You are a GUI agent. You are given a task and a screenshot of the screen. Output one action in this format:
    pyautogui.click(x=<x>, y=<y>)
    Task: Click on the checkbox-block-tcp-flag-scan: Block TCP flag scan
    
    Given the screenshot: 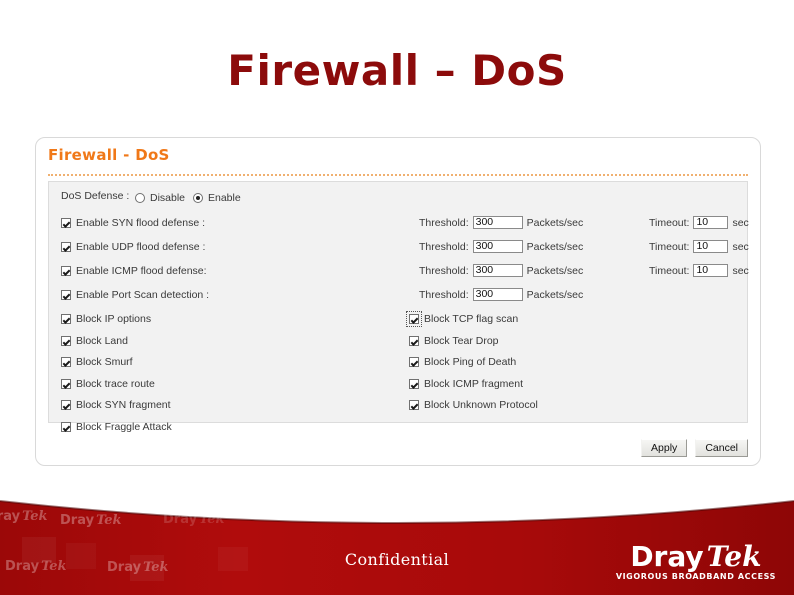 What is the action you would take?
    pyautogui.click(x=462, y=319)
    